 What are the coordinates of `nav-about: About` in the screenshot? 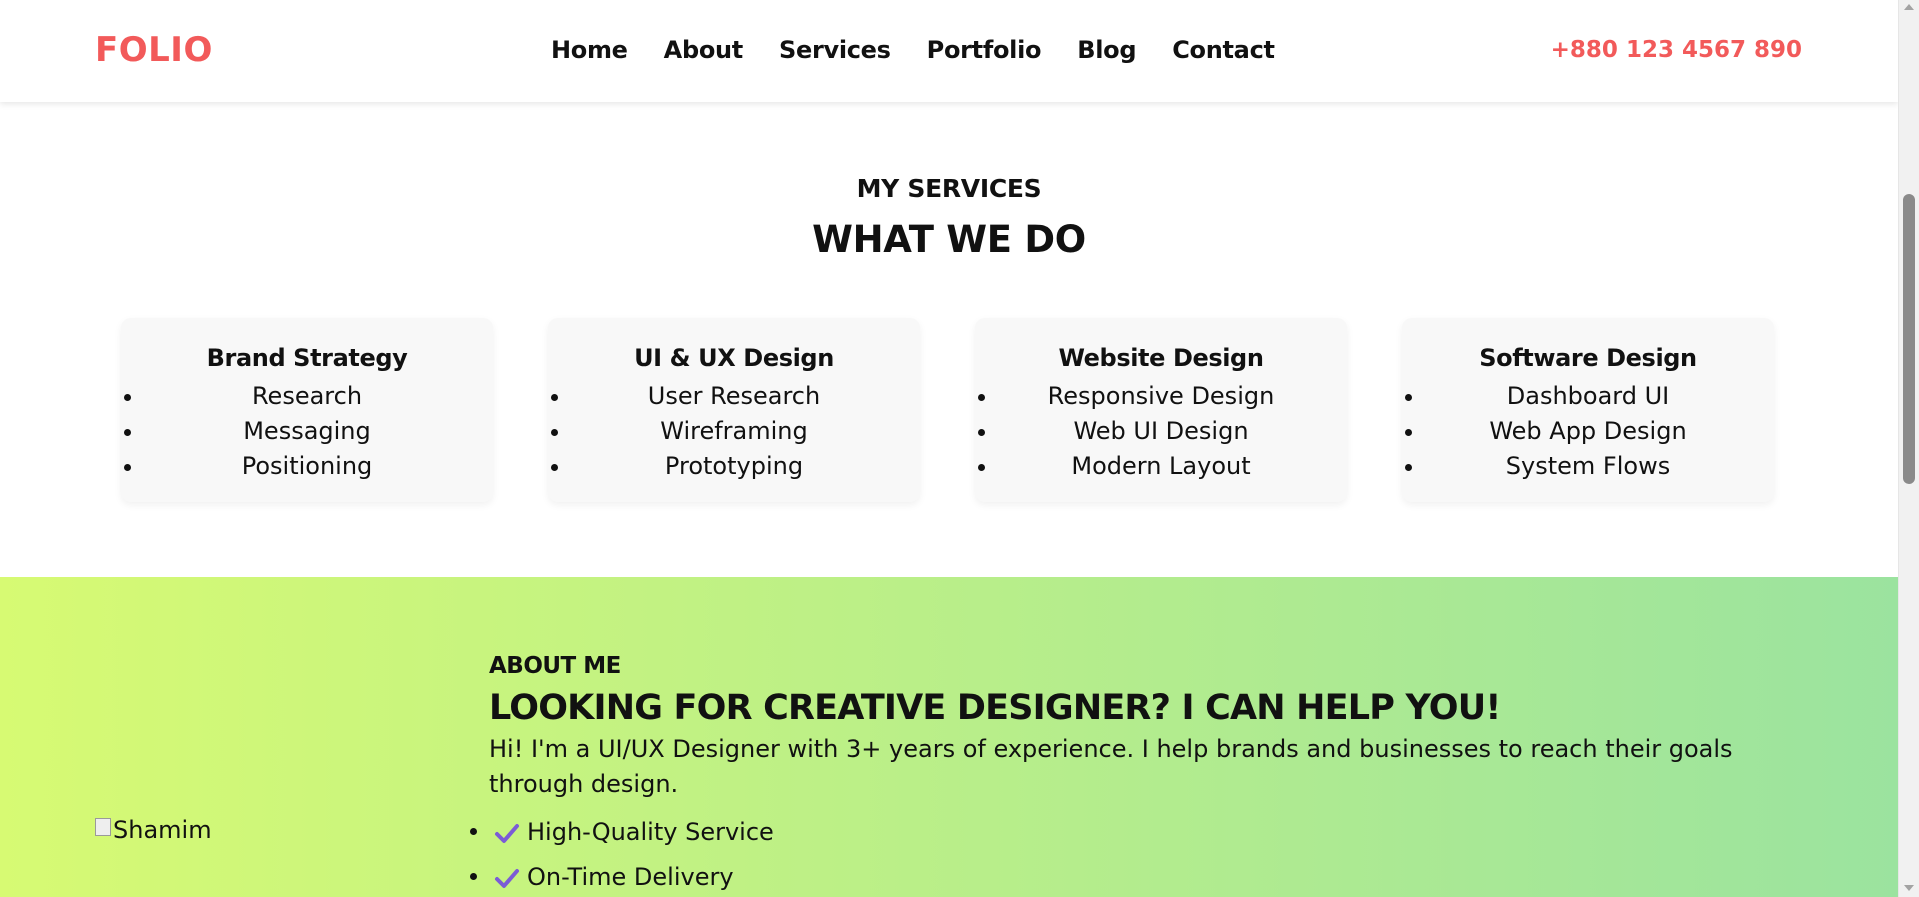 It's located at (704, 50).